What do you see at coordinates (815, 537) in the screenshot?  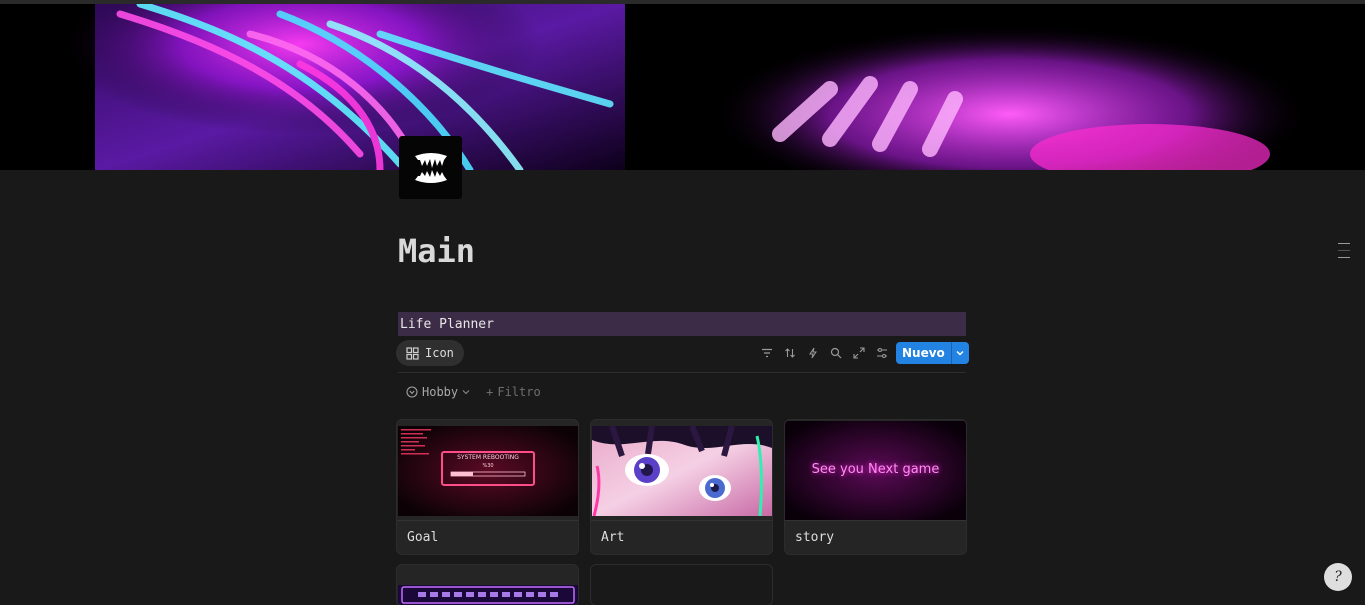 I see `card-title: story` at bounding box center [815, 537].